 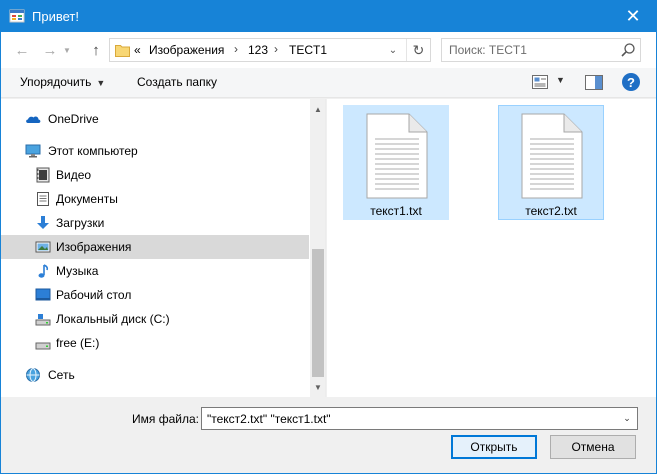 I want to click on filename-value: "текст2.txt" "текст1.txt", so click(x=269, y=419).